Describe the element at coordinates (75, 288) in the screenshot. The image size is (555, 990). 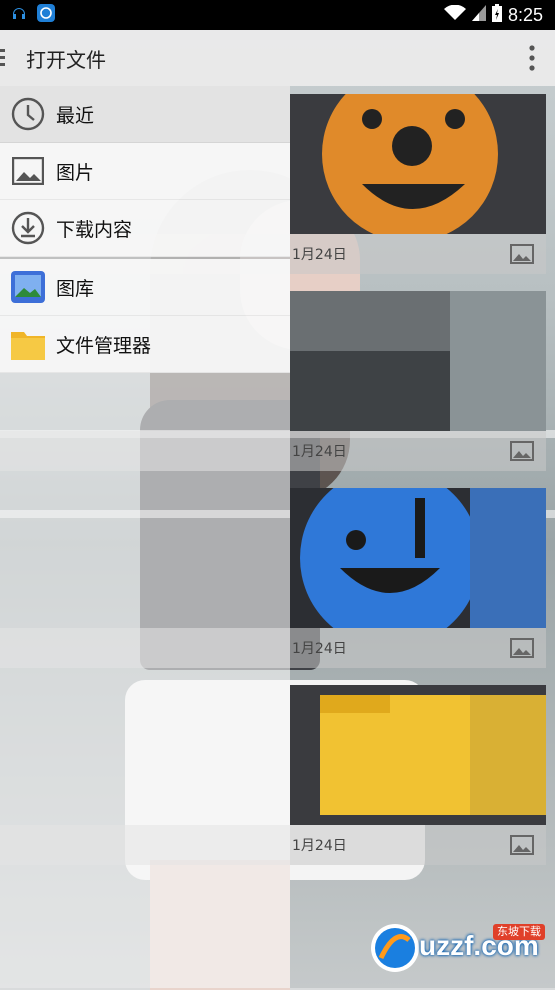
I see `drawer-item-label: 图库` at that location.